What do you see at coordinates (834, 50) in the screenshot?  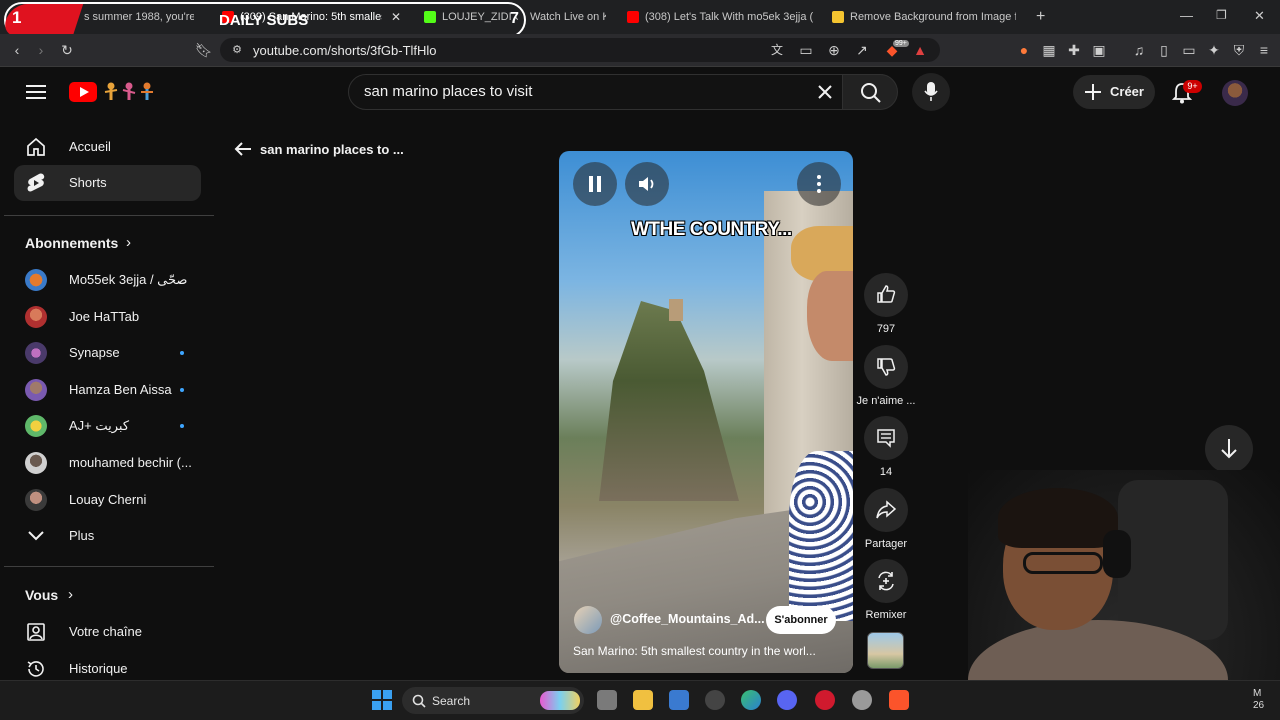 I see `zoom-icon: ⊕` at bounding box center [834, 50].